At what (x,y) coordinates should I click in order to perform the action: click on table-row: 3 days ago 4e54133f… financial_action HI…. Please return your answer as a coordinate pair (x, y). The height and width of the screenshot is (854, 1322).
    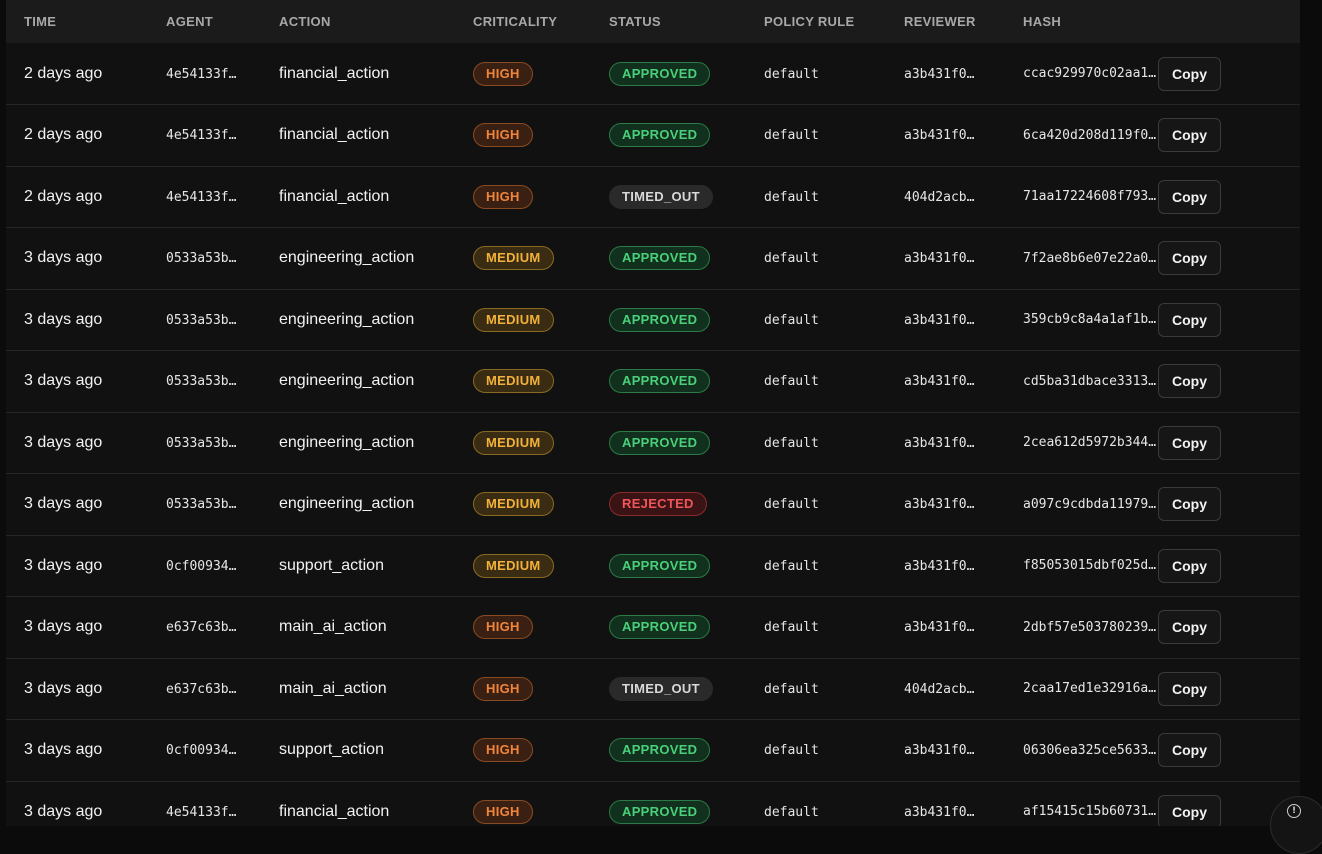
    Looking at the image, I should click on (653, 803).